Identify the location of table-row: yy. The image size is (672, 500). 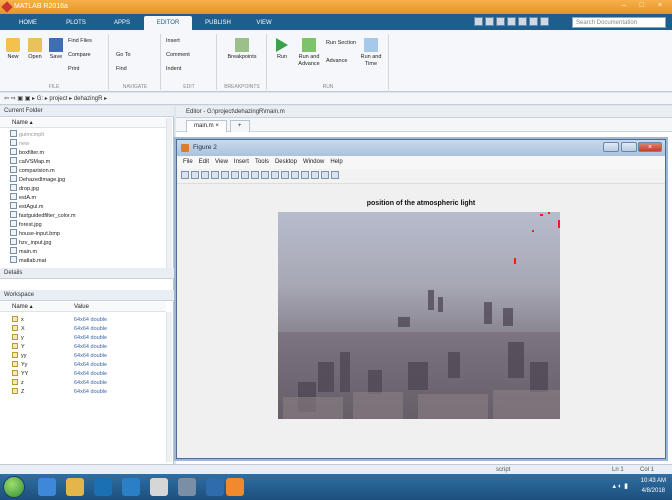
(19, 356).